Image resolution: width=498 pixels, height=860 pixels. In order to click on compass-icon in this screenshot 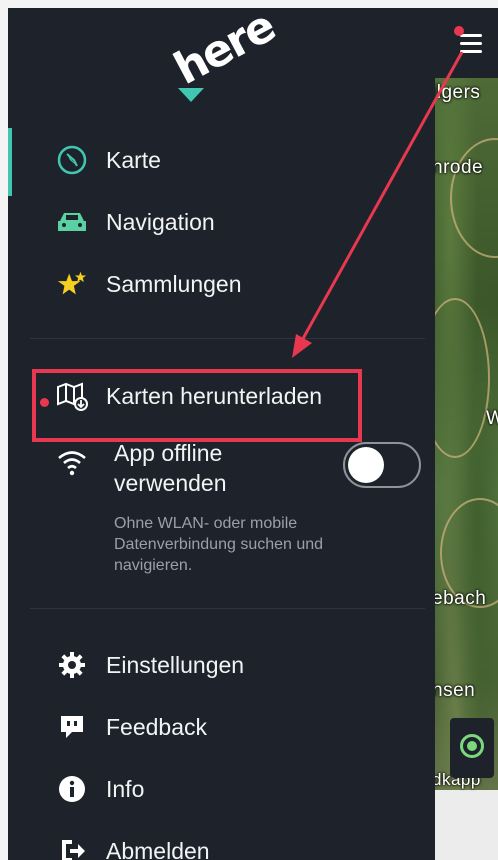, I will do `click(72, 160)`.